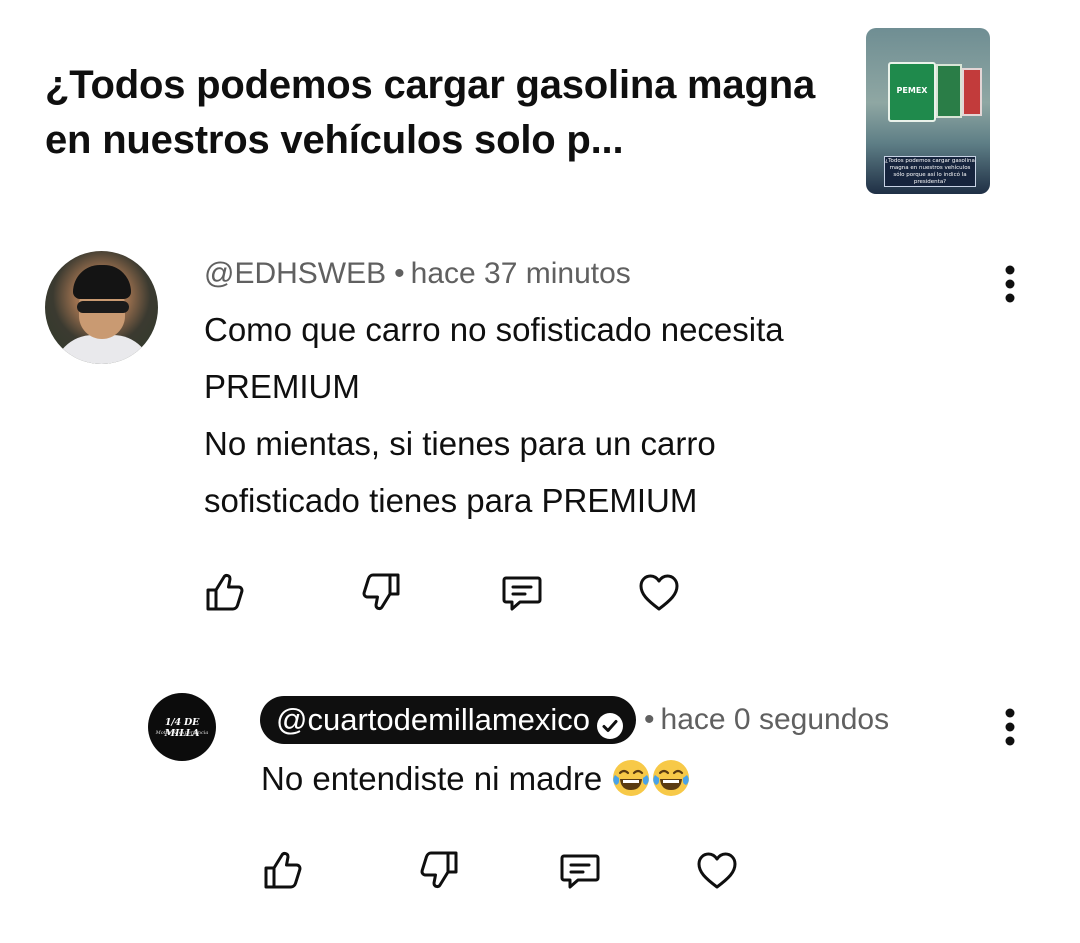 Image resolution: width=1080 pixels, height=943 pixels. I want to click on comment-line: No mientas, si tienes para un carro, so click(460, 443).